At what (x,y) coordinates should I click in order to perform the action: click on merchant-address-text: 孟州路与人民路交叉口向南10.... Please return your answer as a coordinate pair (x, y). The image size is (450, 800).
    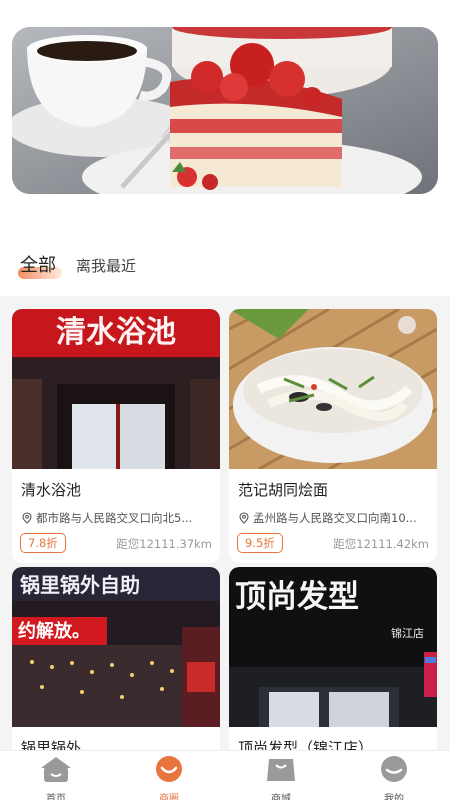
    Looking at the image, I should click on (335, 518).